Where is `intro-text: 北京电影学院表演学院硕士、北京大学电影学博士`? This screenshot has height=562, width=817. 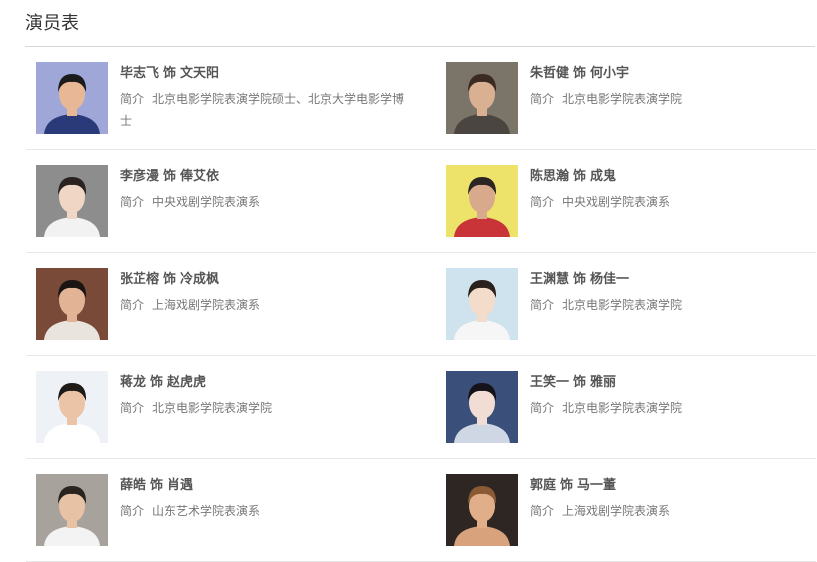 intro-text: 北京电影学院表演学院硕士、北京大学电影学博士 is located at coordinates (262, 110).